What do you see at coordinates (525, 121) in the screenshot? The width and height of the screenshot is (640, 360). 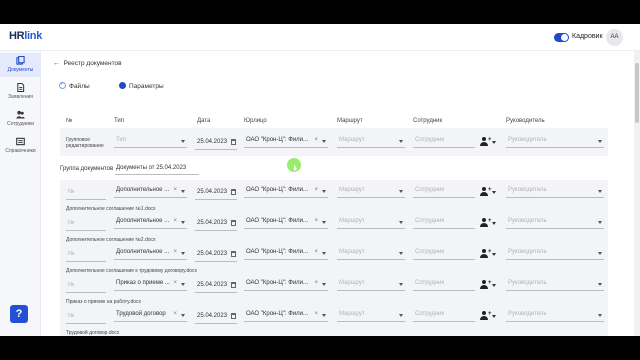 I see `column-header-manager: Руководитель` at bounding box center [525, 121].